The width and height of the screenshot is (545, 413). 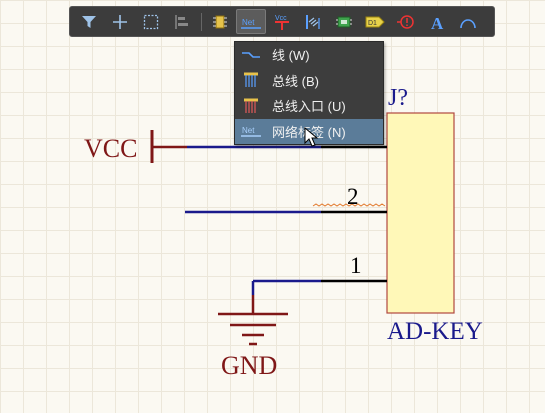 I want to click on power-port-icon: Vcc, so click(x=282, y=22).